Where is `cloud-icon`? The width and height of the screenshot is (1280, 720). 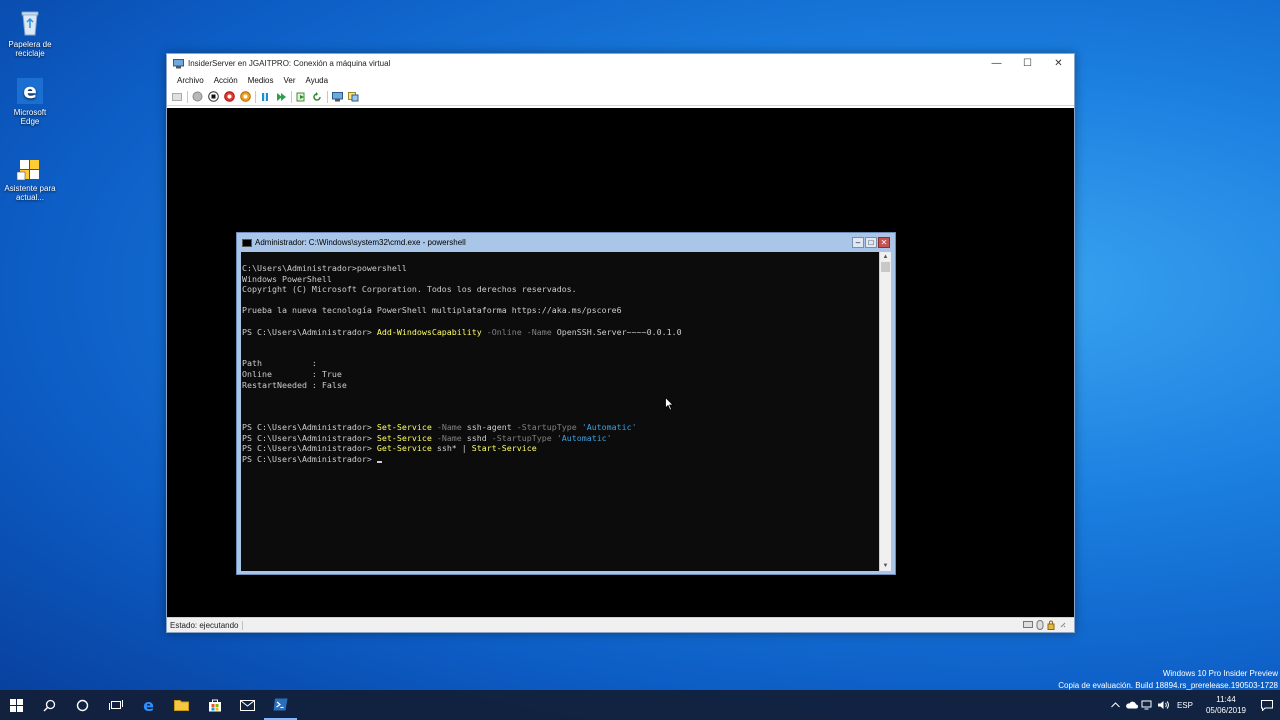
cloud-icon is located at coordinates (1132, 705).